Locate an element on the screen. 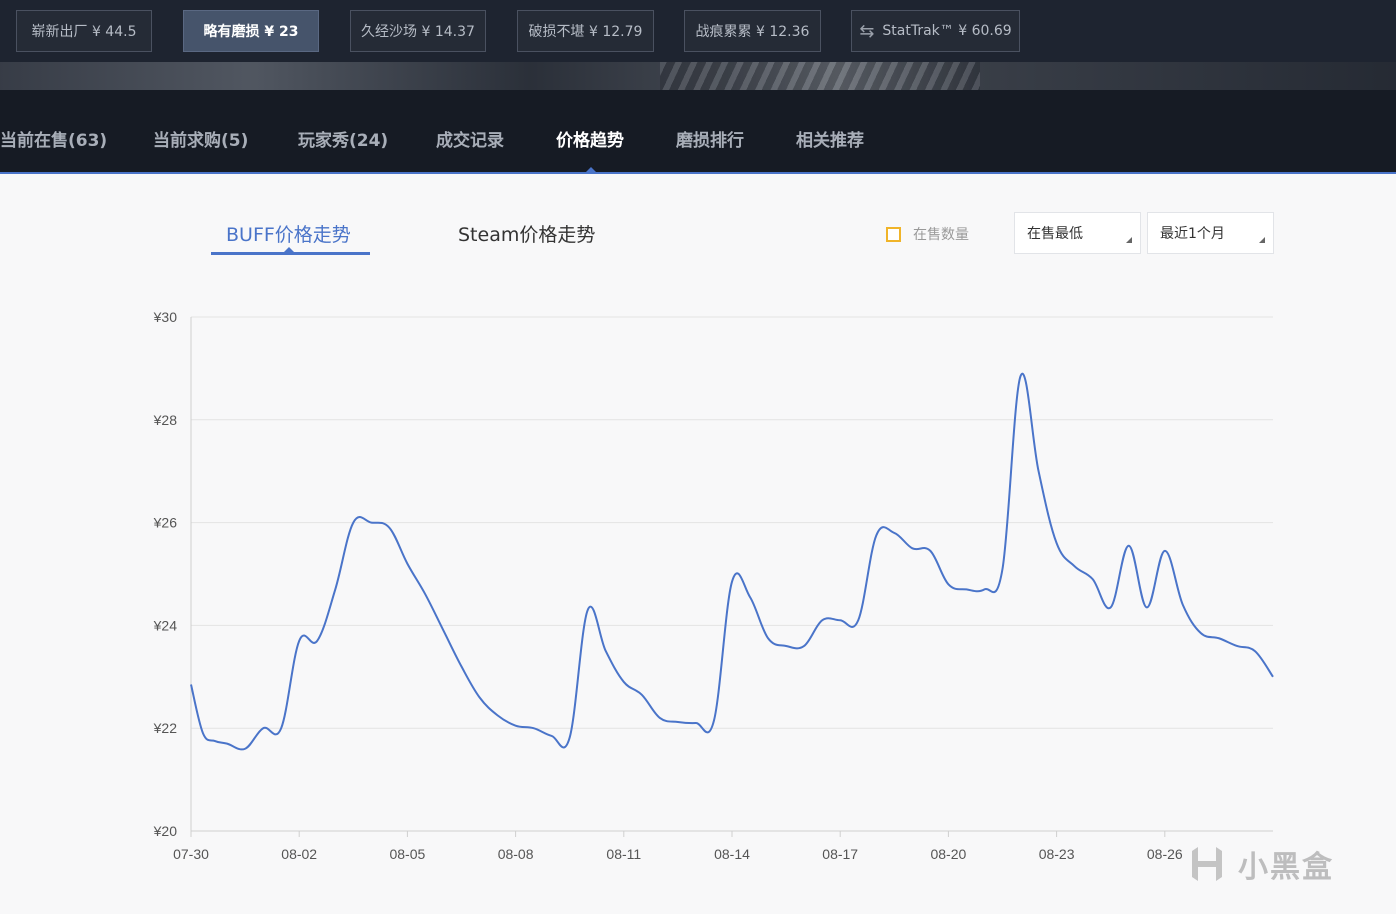 Image resolution: width=1396 pixels, height=914 pixels. tab-price-trend: 价格趋势 is located at coordinates (590, 138).